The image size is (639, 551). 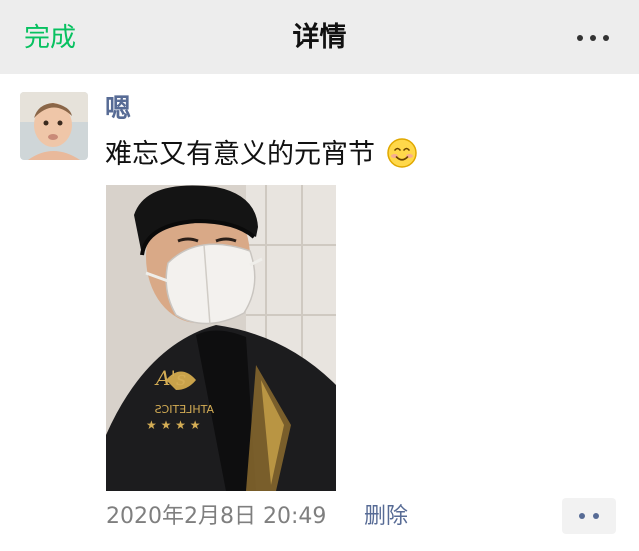 I want to click on smiling-face-blush-icon, so click(x=402, y=153).